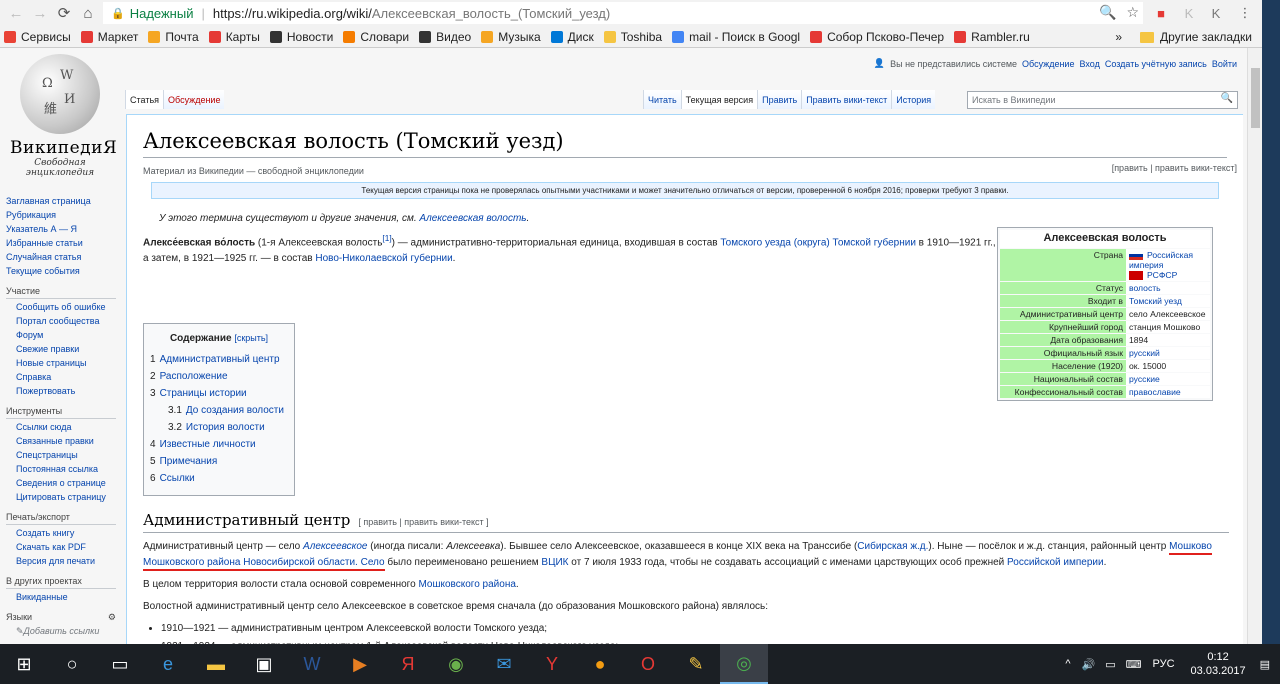 This screenshot has width=1280, height=684. I want to click on bookmark-item: Диск, so click(572, 37).